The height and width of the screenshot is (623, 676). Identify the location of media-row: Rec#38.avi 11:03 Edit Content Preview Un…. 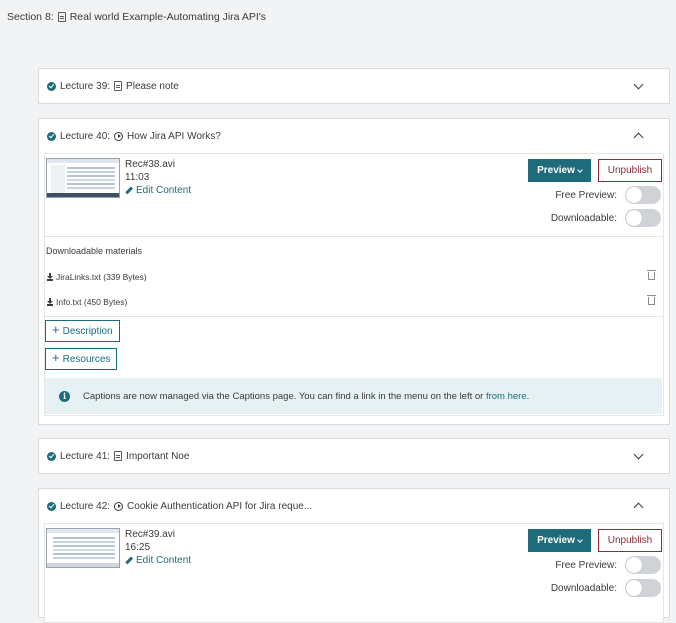
(354, 195).